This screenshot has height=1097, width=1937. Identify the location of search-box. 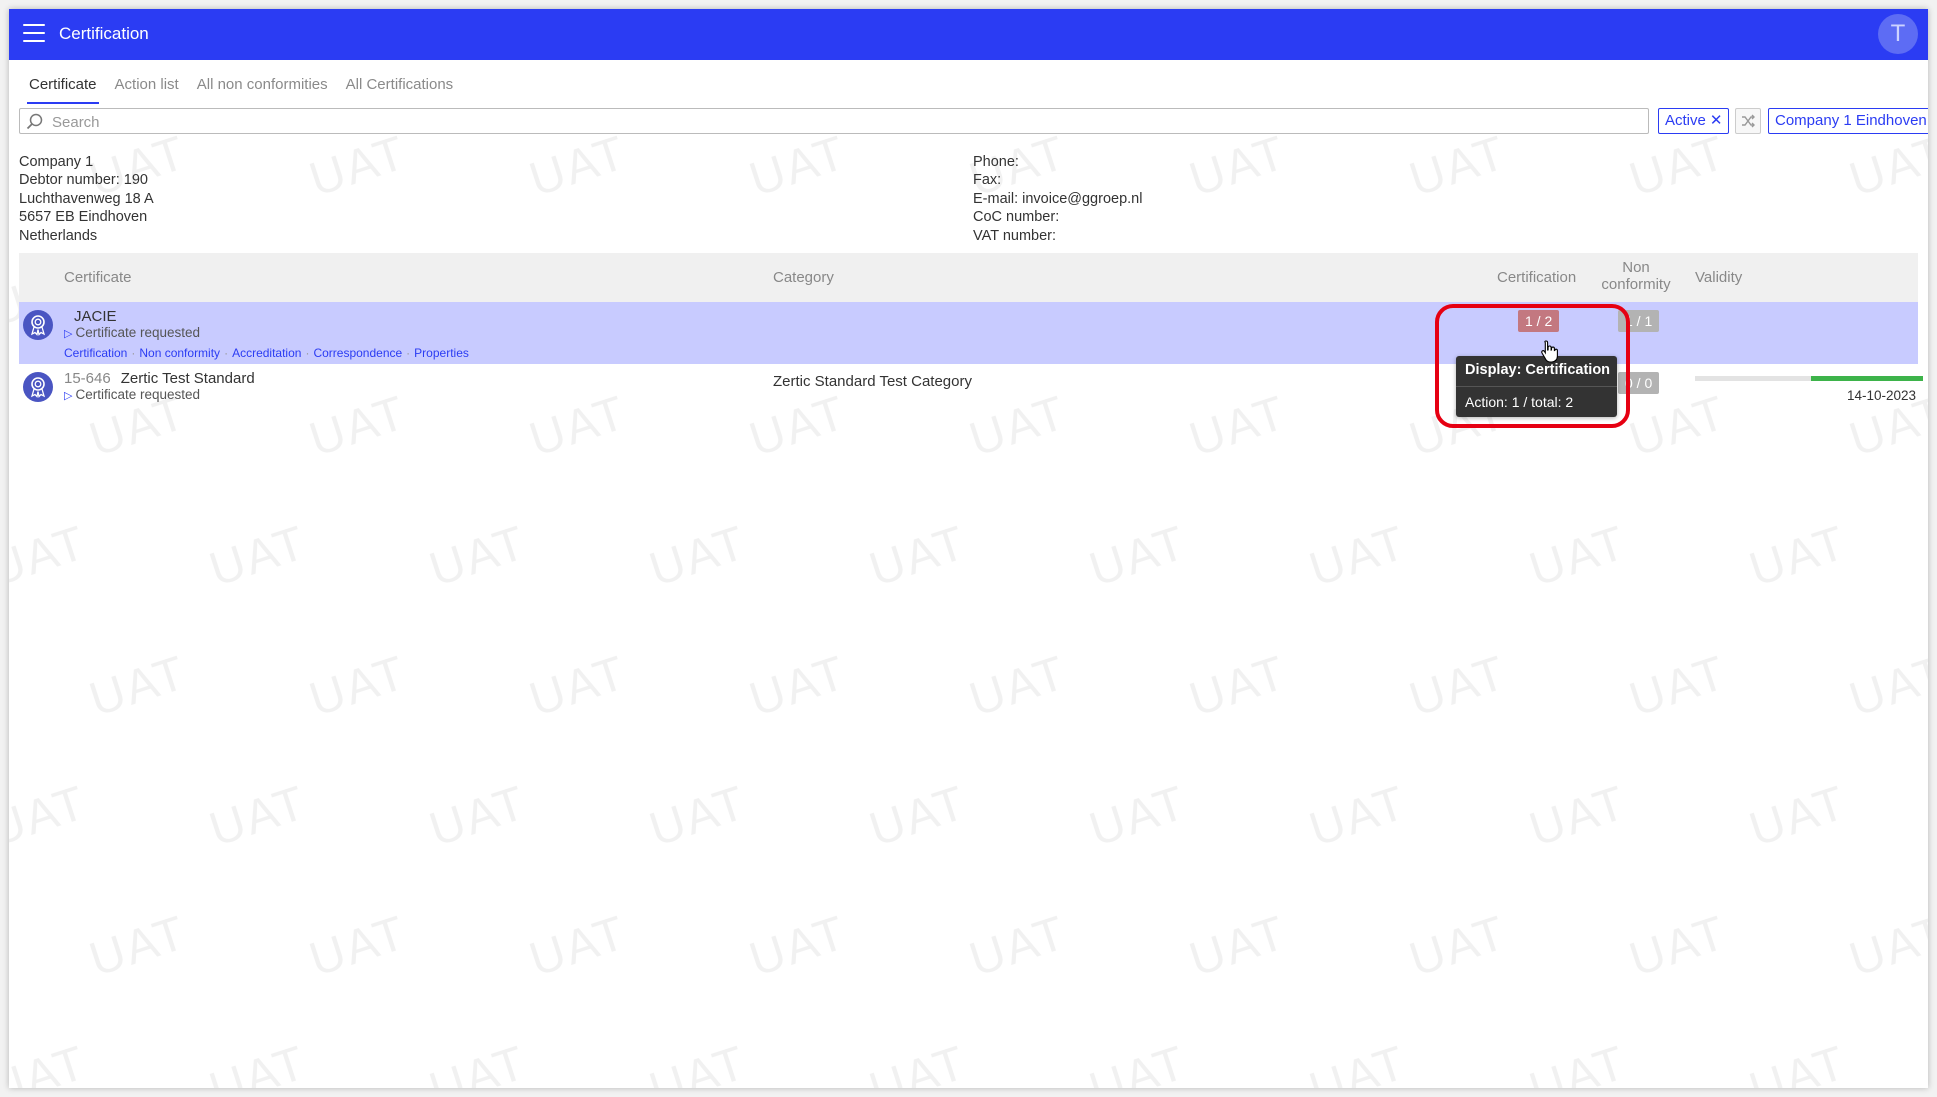
(834, 121).